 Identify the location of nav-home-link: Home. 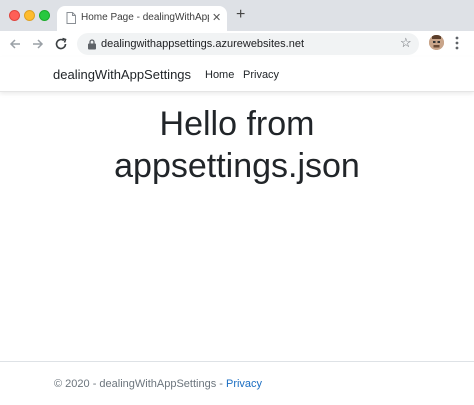
(219, 75).